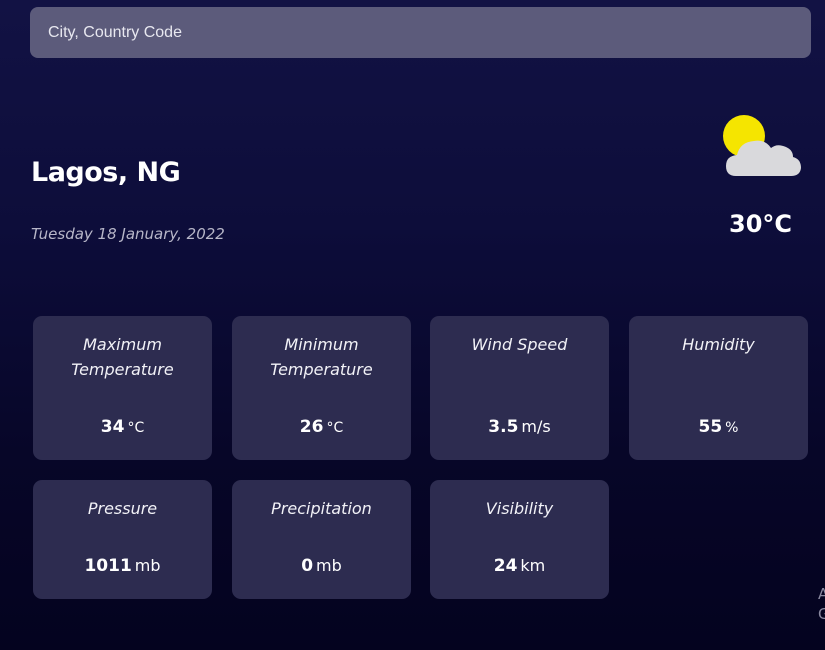 The height and width of the screenshot is (650, 825). I want to click on metric-value: 55%, so click(718, 427).